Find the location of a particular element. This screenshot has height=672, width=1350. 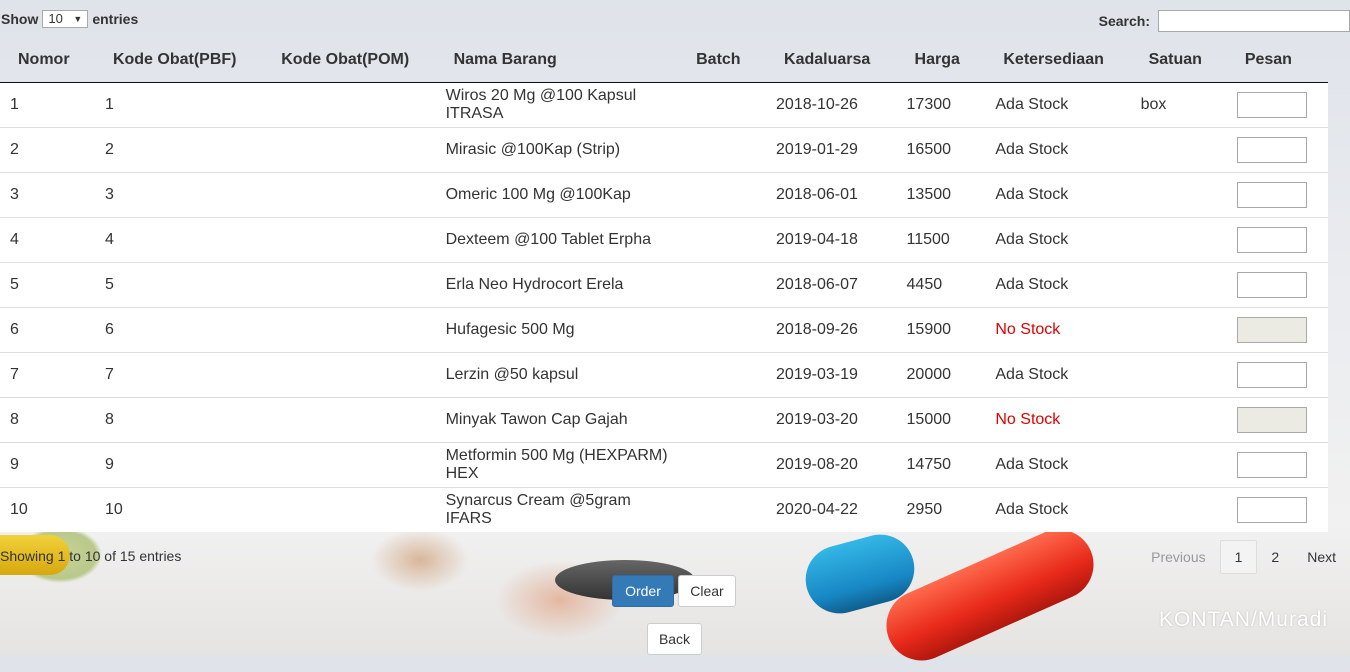

header-nomor: Nomor is located at coordinates (47, 60).